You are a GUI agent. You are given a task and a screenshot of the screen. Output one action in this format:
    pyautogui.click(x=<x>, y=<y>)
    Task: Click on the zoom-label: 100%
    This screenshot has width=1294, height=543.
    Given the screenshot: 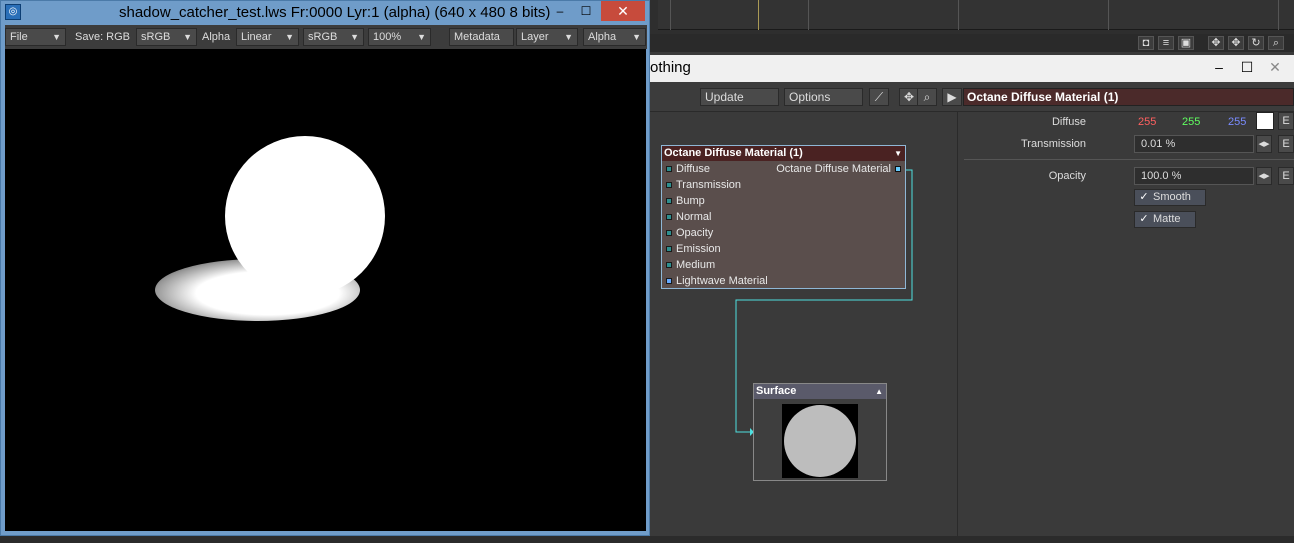 What is the action you would take?
    pyautogui.click(x=387, y=37)
    